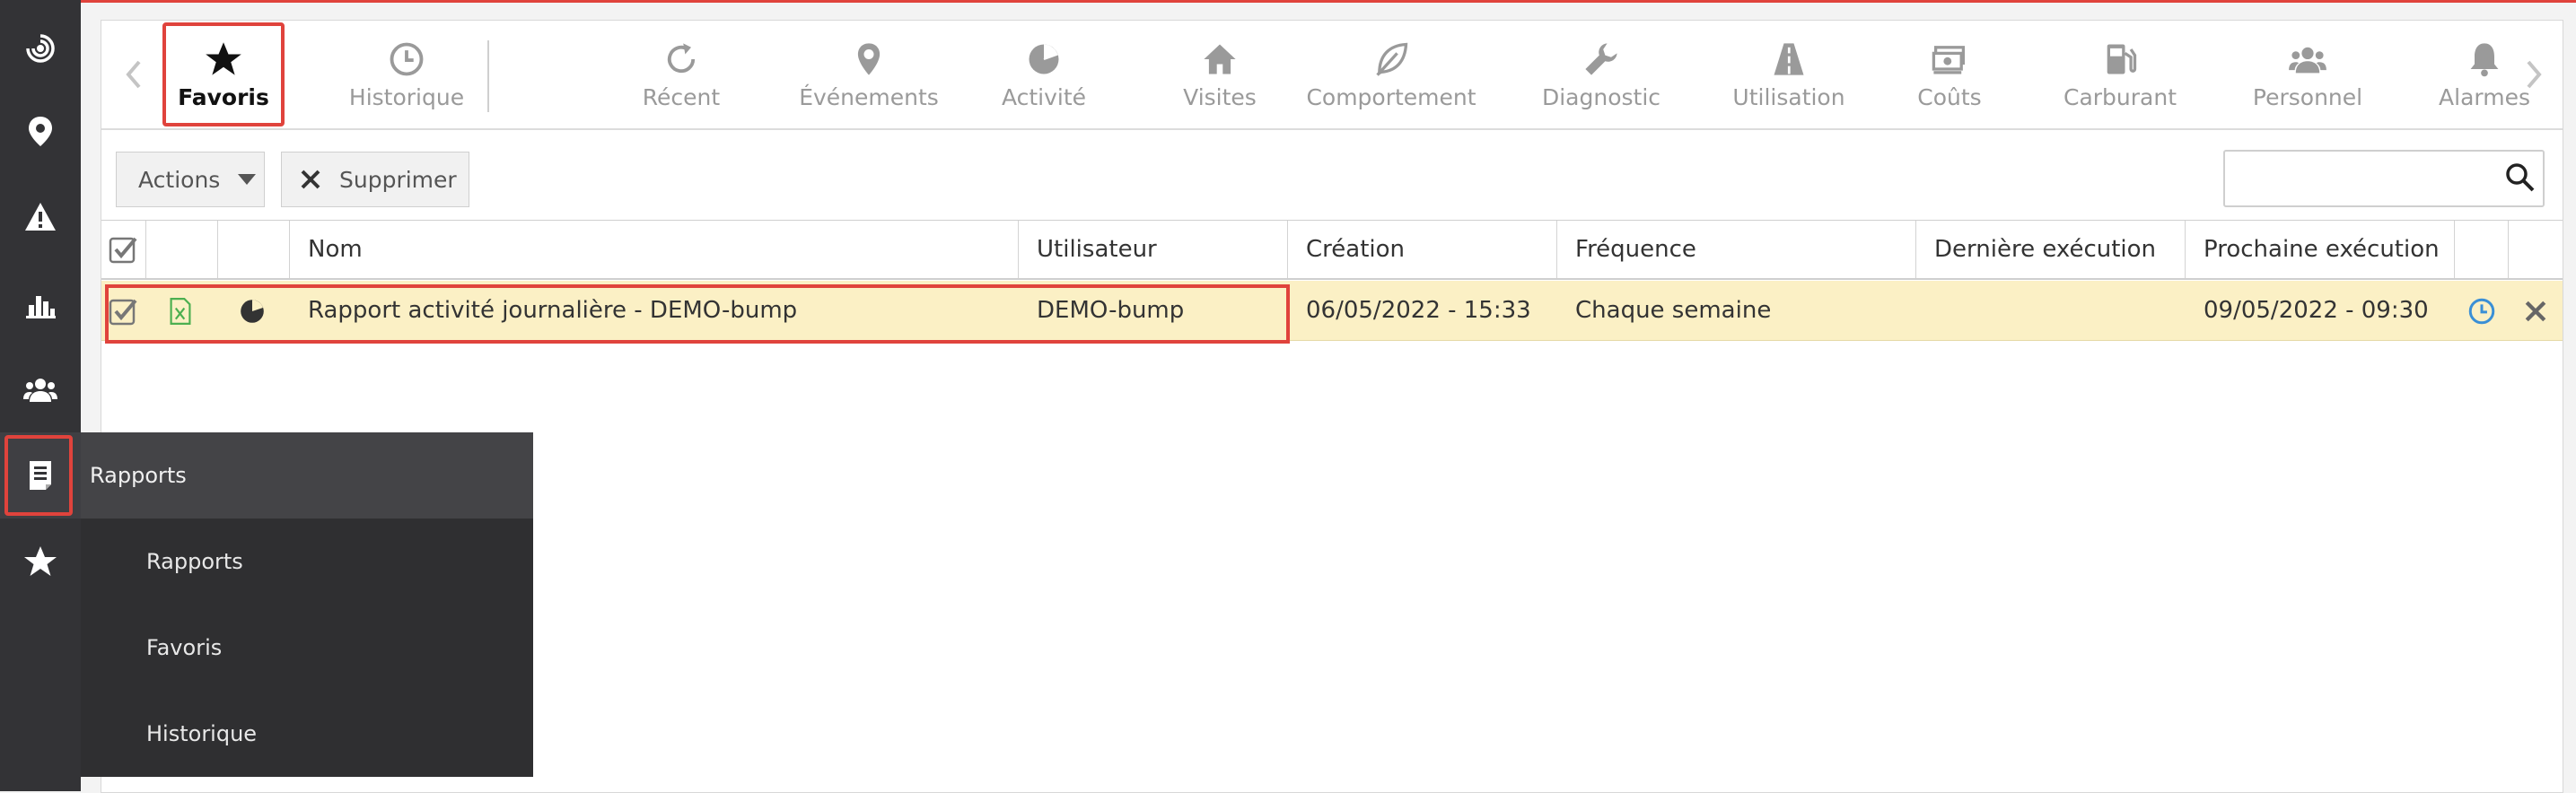 The height and width of the screenshot is (793, 2576). Describe the element at coordinates (681, 74) in the screenshot. I see `tab-recent: Récent` at that location.